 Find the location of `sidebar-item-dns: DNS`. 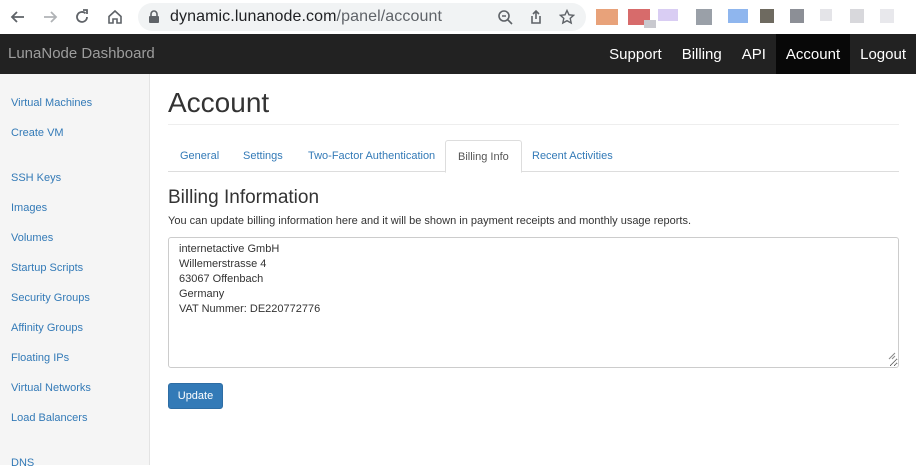

sidebar-item-dns: DNS is located at coordinates (22, 463).